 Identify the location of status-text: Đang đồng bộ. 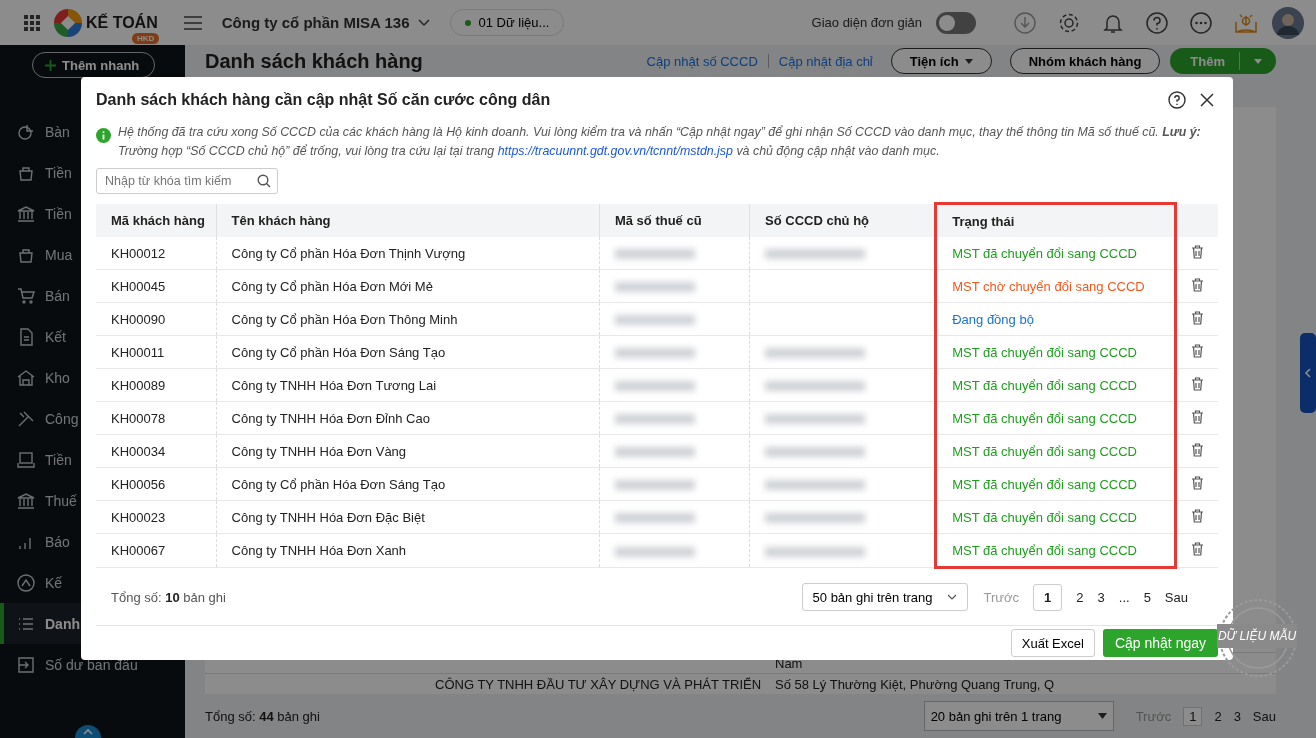
(1055, 319).